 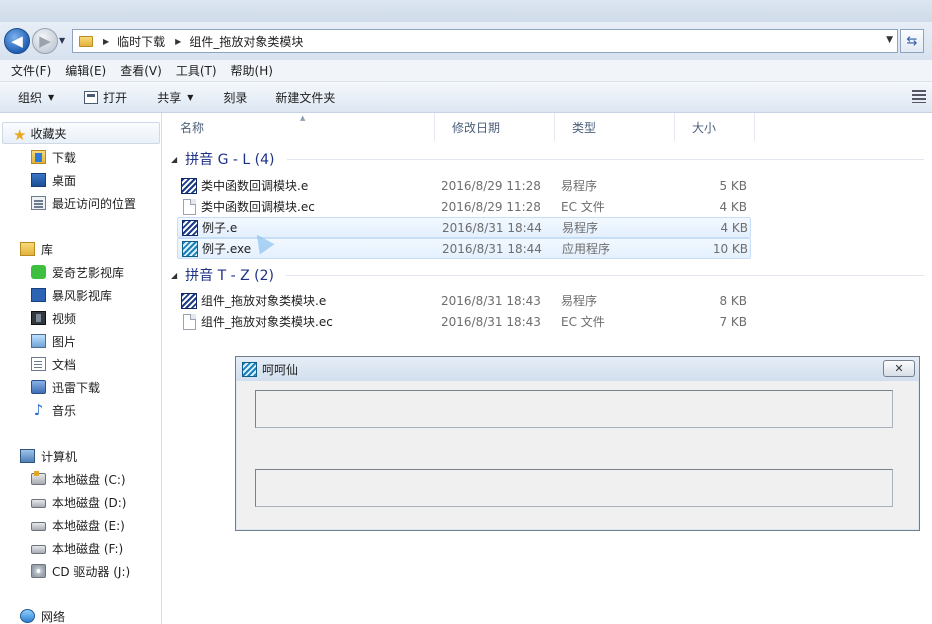 What do you see at coordinates (31, 70) in the screenshot?
I see `menu-file: 文件(F)` at bounding box center [31, 70].